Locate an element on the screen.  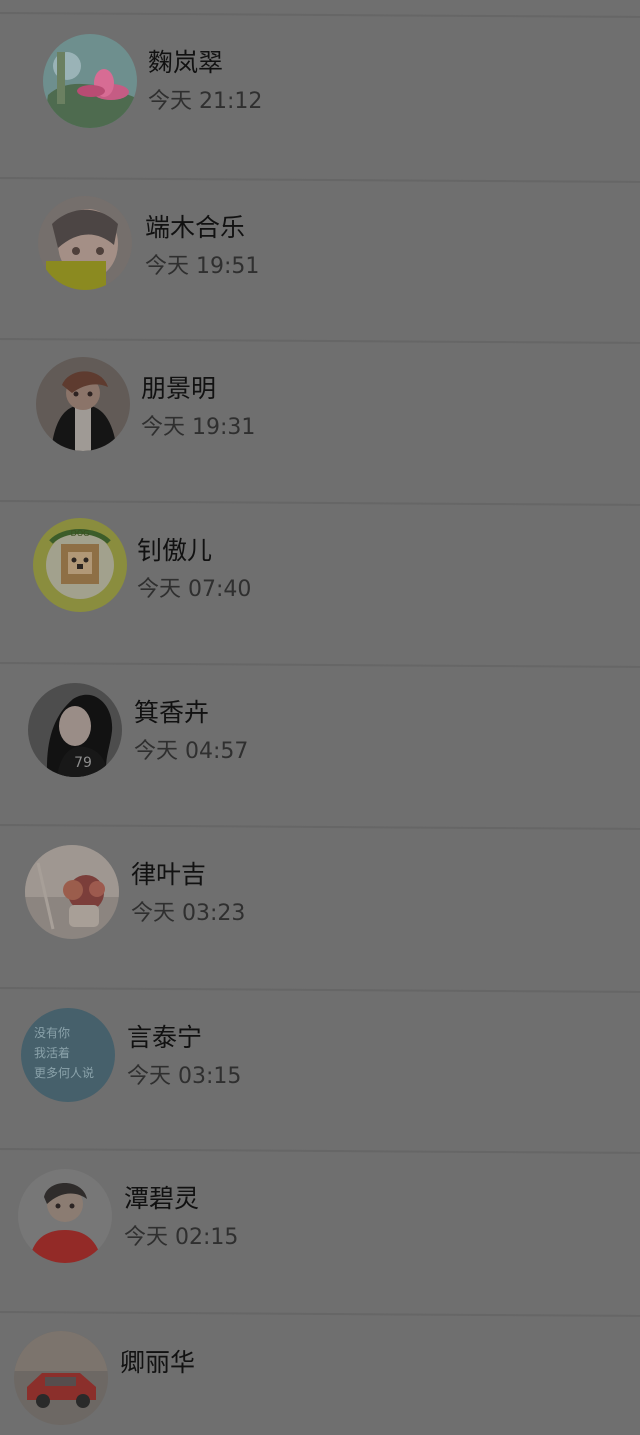
young-man-avatar-icon is located at coordinates (83, 404).